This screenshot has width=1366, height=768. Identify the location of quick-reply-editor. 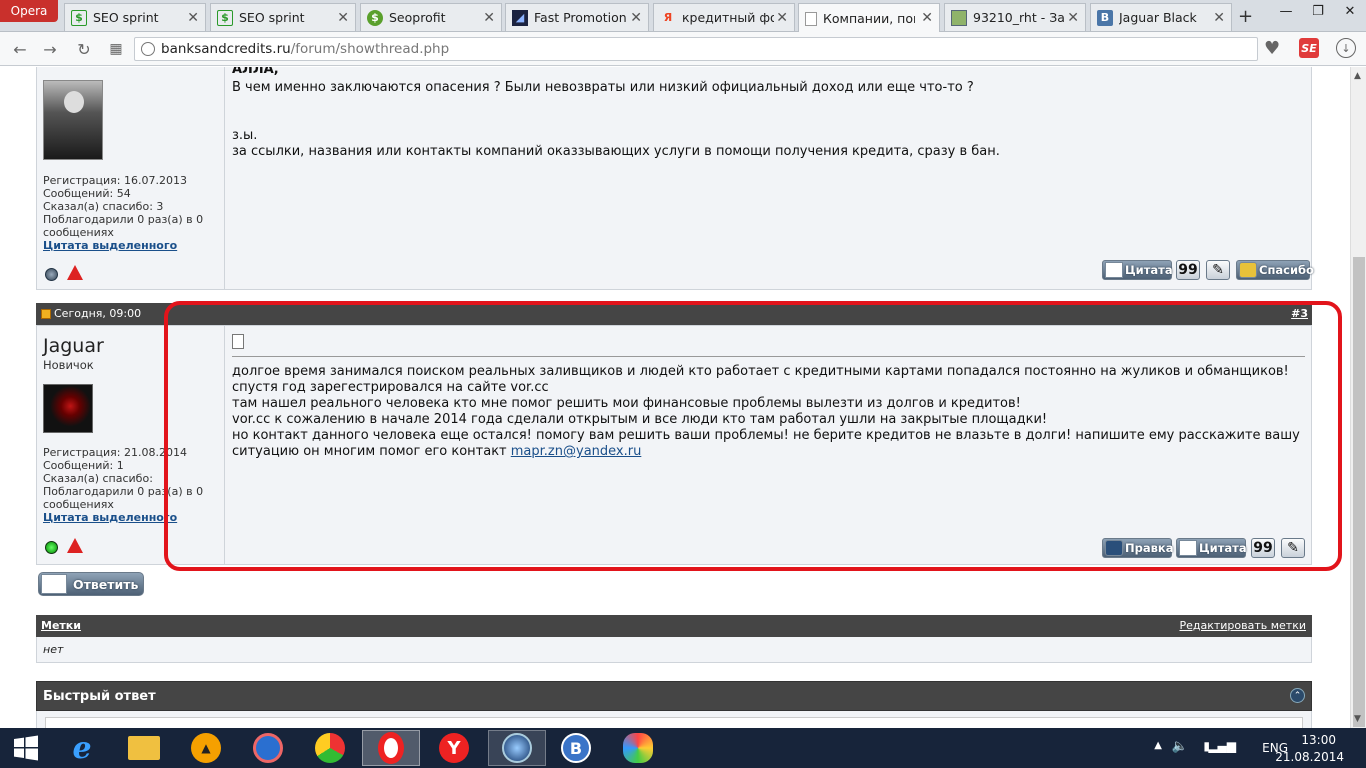
(674, 722).